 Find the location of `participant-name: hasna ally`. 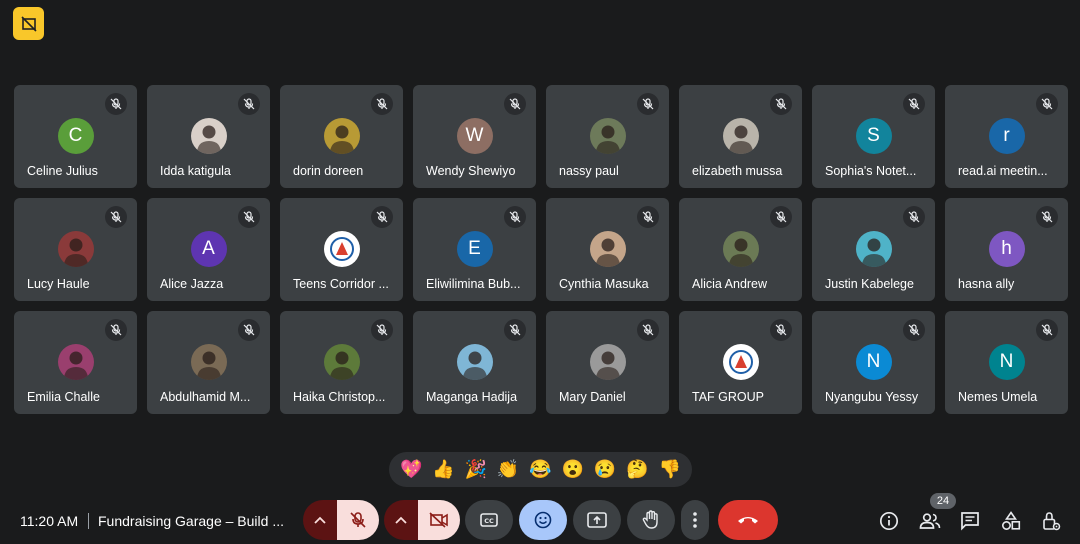

participant-name: hasna ally is located at coordinates (986, 284).